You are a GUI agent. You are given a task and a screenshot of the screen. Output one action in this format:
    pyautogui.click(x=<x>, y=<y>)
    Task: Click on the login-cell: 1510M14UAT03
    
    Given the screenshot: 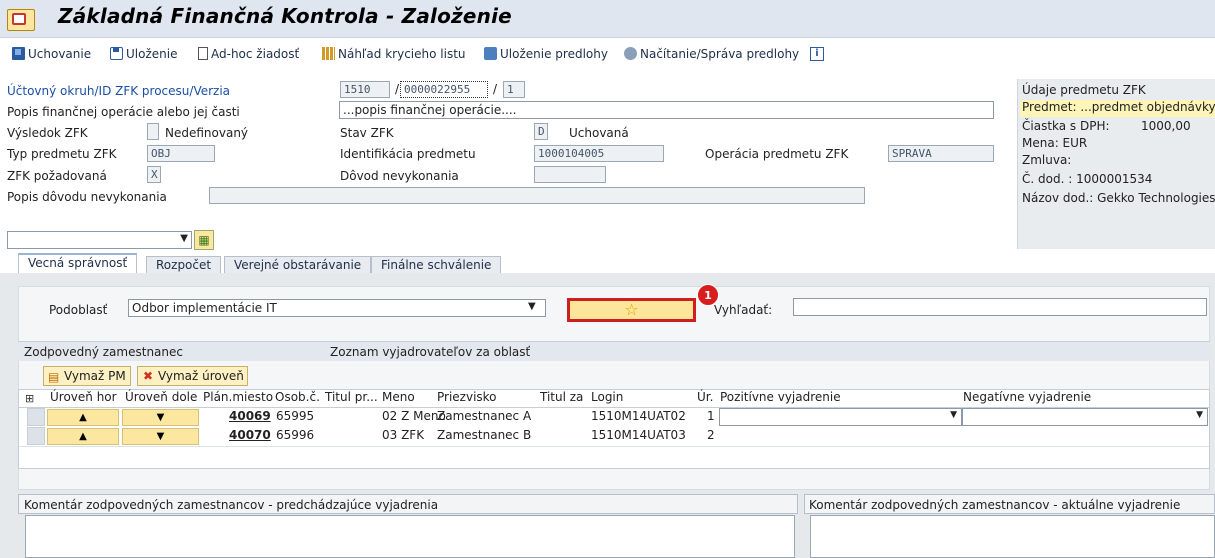 What is the action you would take?
    pyautogui.click(x=638, y=435)
    